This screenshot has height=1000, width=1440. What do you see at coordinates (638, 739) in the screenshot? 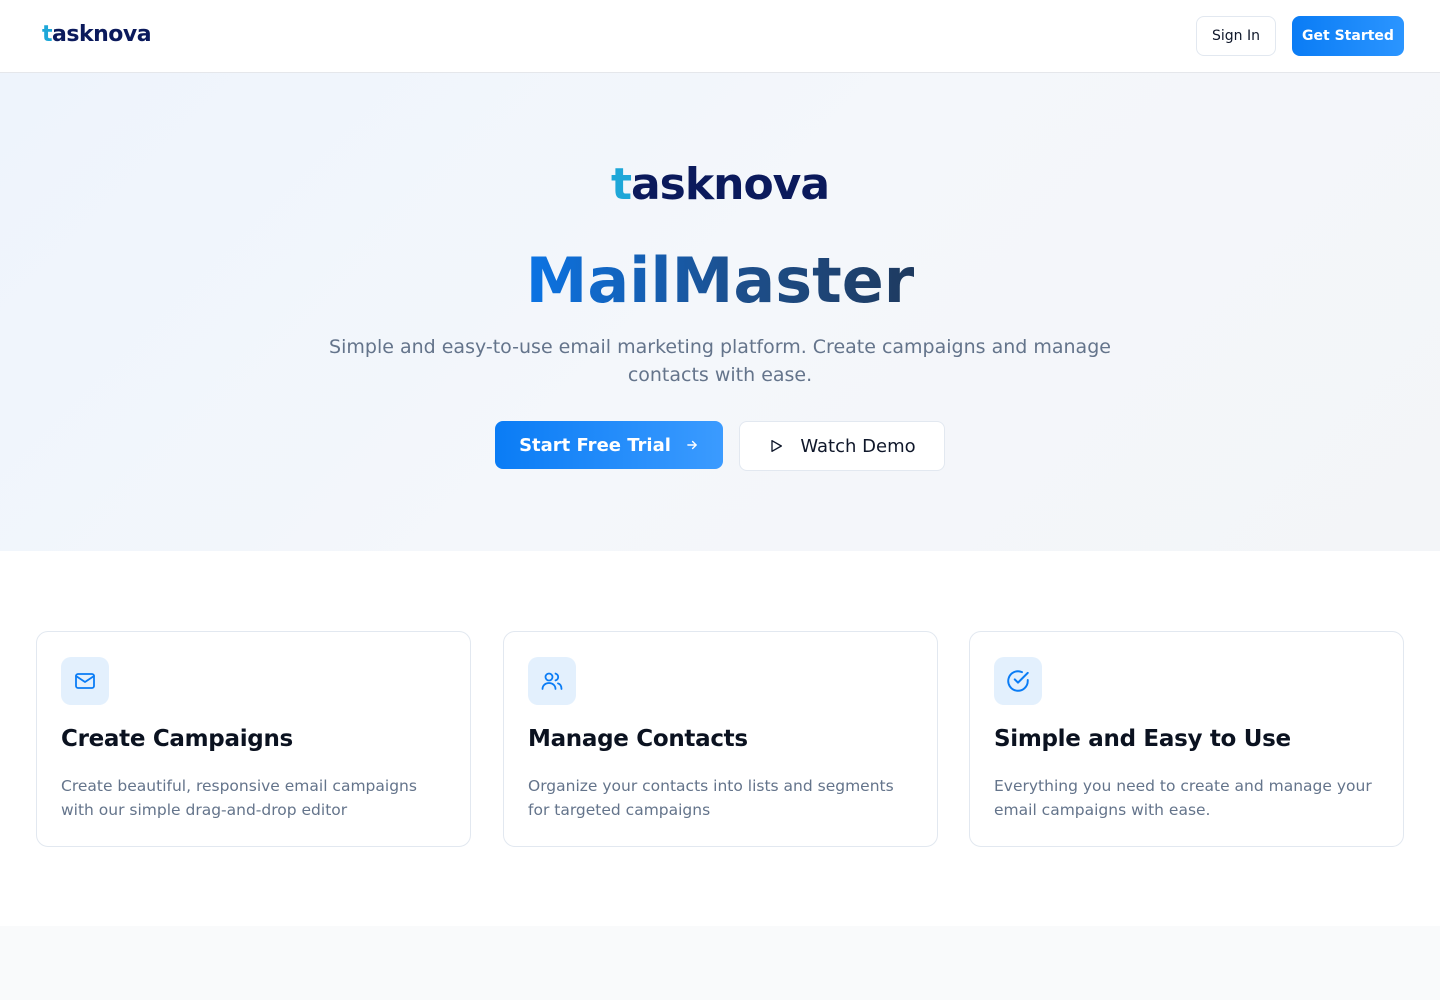
I see `feature-title: Manage Contacts` at bounding box center [638, 739].